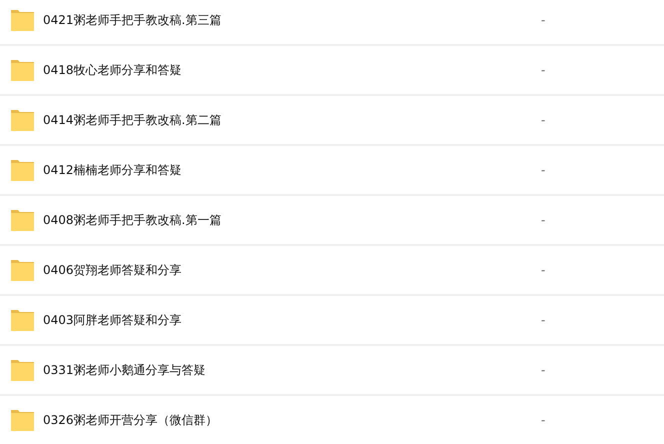 The image size is (664, 444). What do you see at coordinates (283, 20) in the screenshot?
I see `folder-name: 0421粥老师手把手教改稿.第三篇` at bounding box center [283, 20].